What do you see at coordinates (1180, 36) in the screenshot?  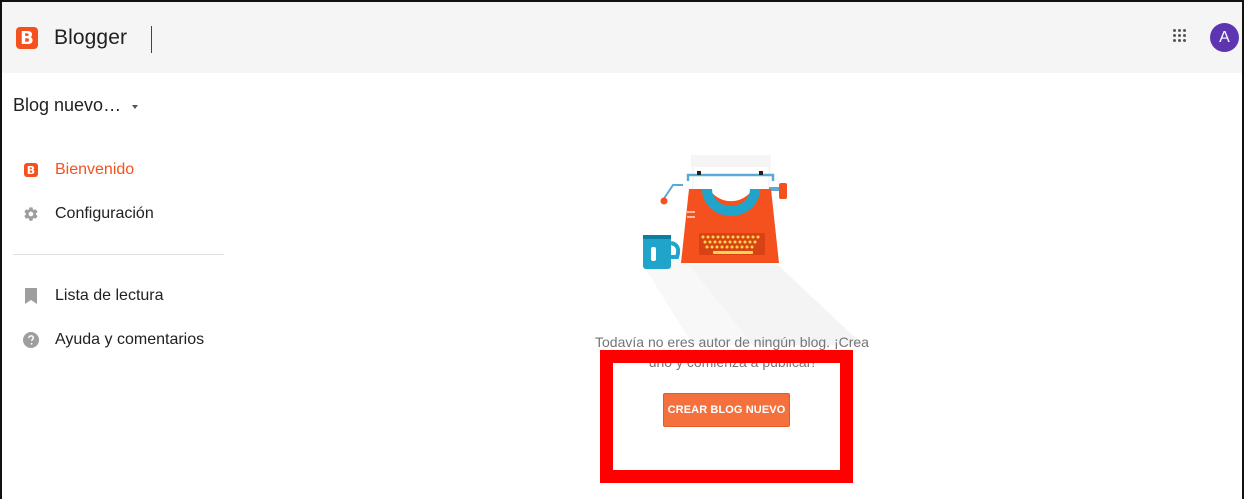 I see `apps-grid-icon` at bounding box center [1180, 36].